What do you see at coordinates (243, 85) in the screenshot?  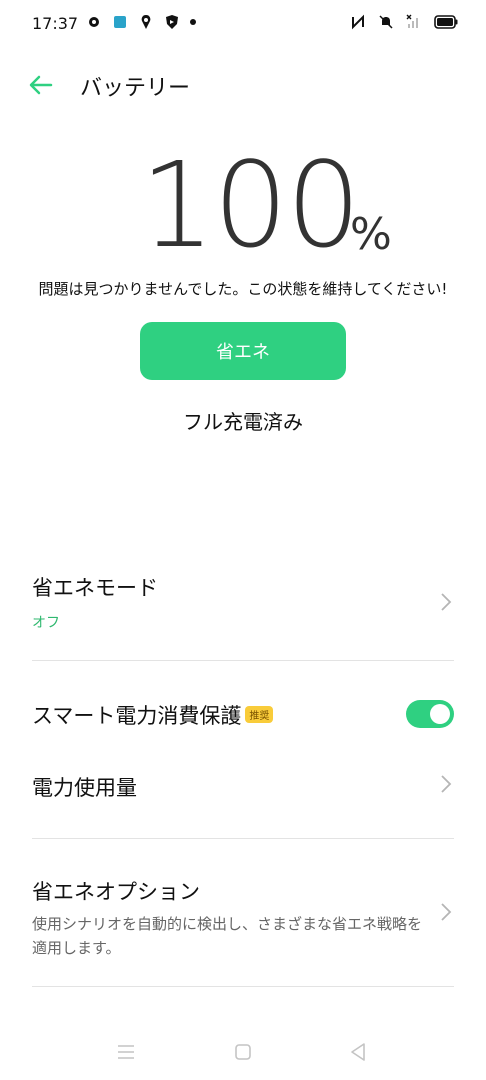 I see `app-header: バッテリー` at bounding box center [243, 85].